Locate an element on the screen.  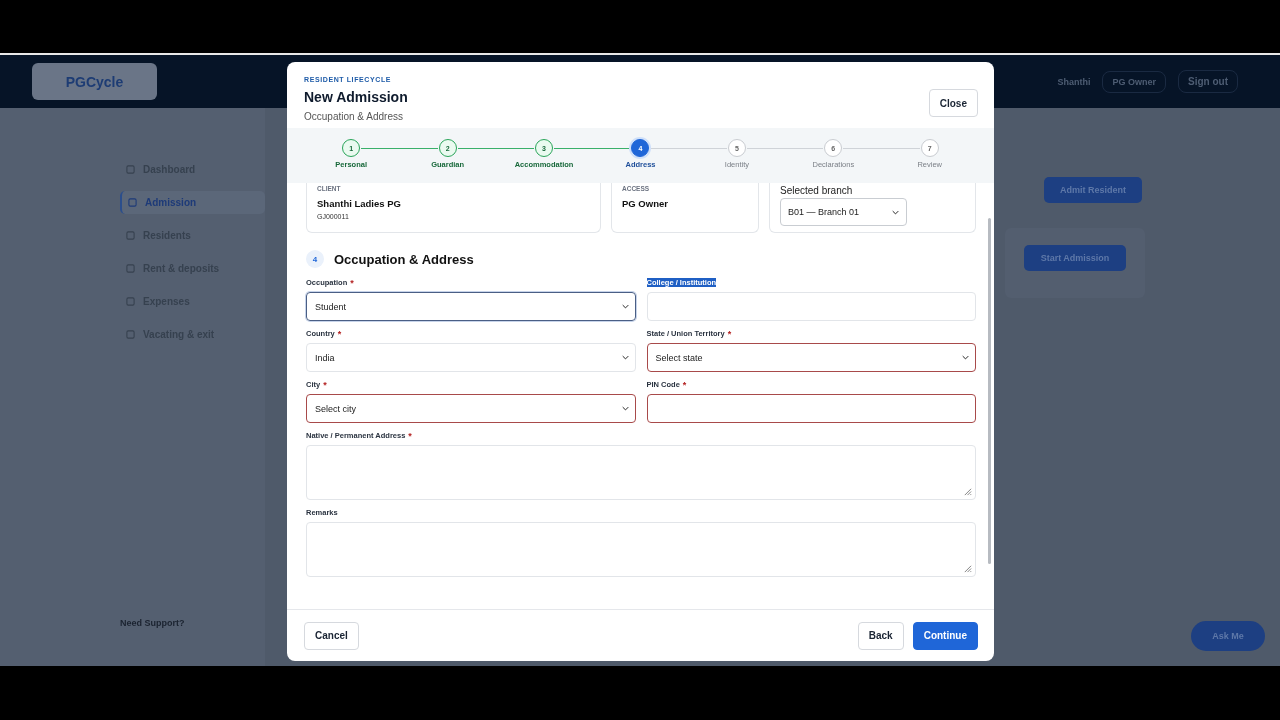
logo: PGCycle is located at coordinates (94, 81).